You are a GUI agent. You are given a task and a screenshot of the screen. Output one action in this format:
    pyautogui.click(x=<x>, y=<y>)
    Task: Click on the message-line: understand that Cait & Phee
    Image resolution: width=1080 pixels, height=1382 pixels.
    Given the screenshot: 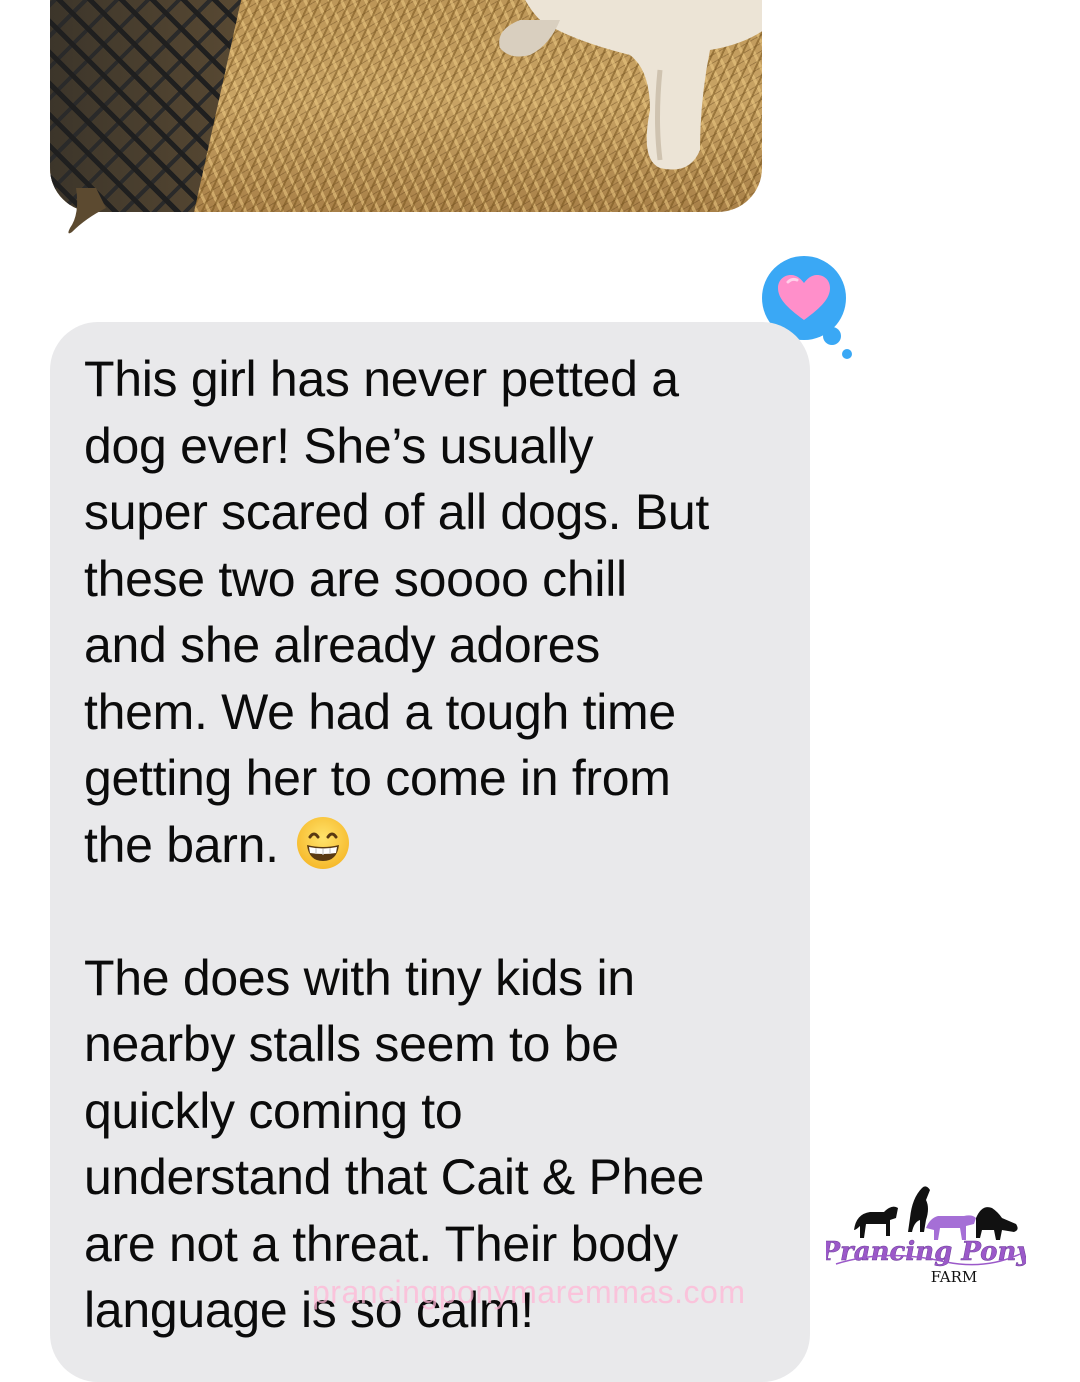 What is the action you would take?
    pyautogui.click(x=394, y=1177)
    